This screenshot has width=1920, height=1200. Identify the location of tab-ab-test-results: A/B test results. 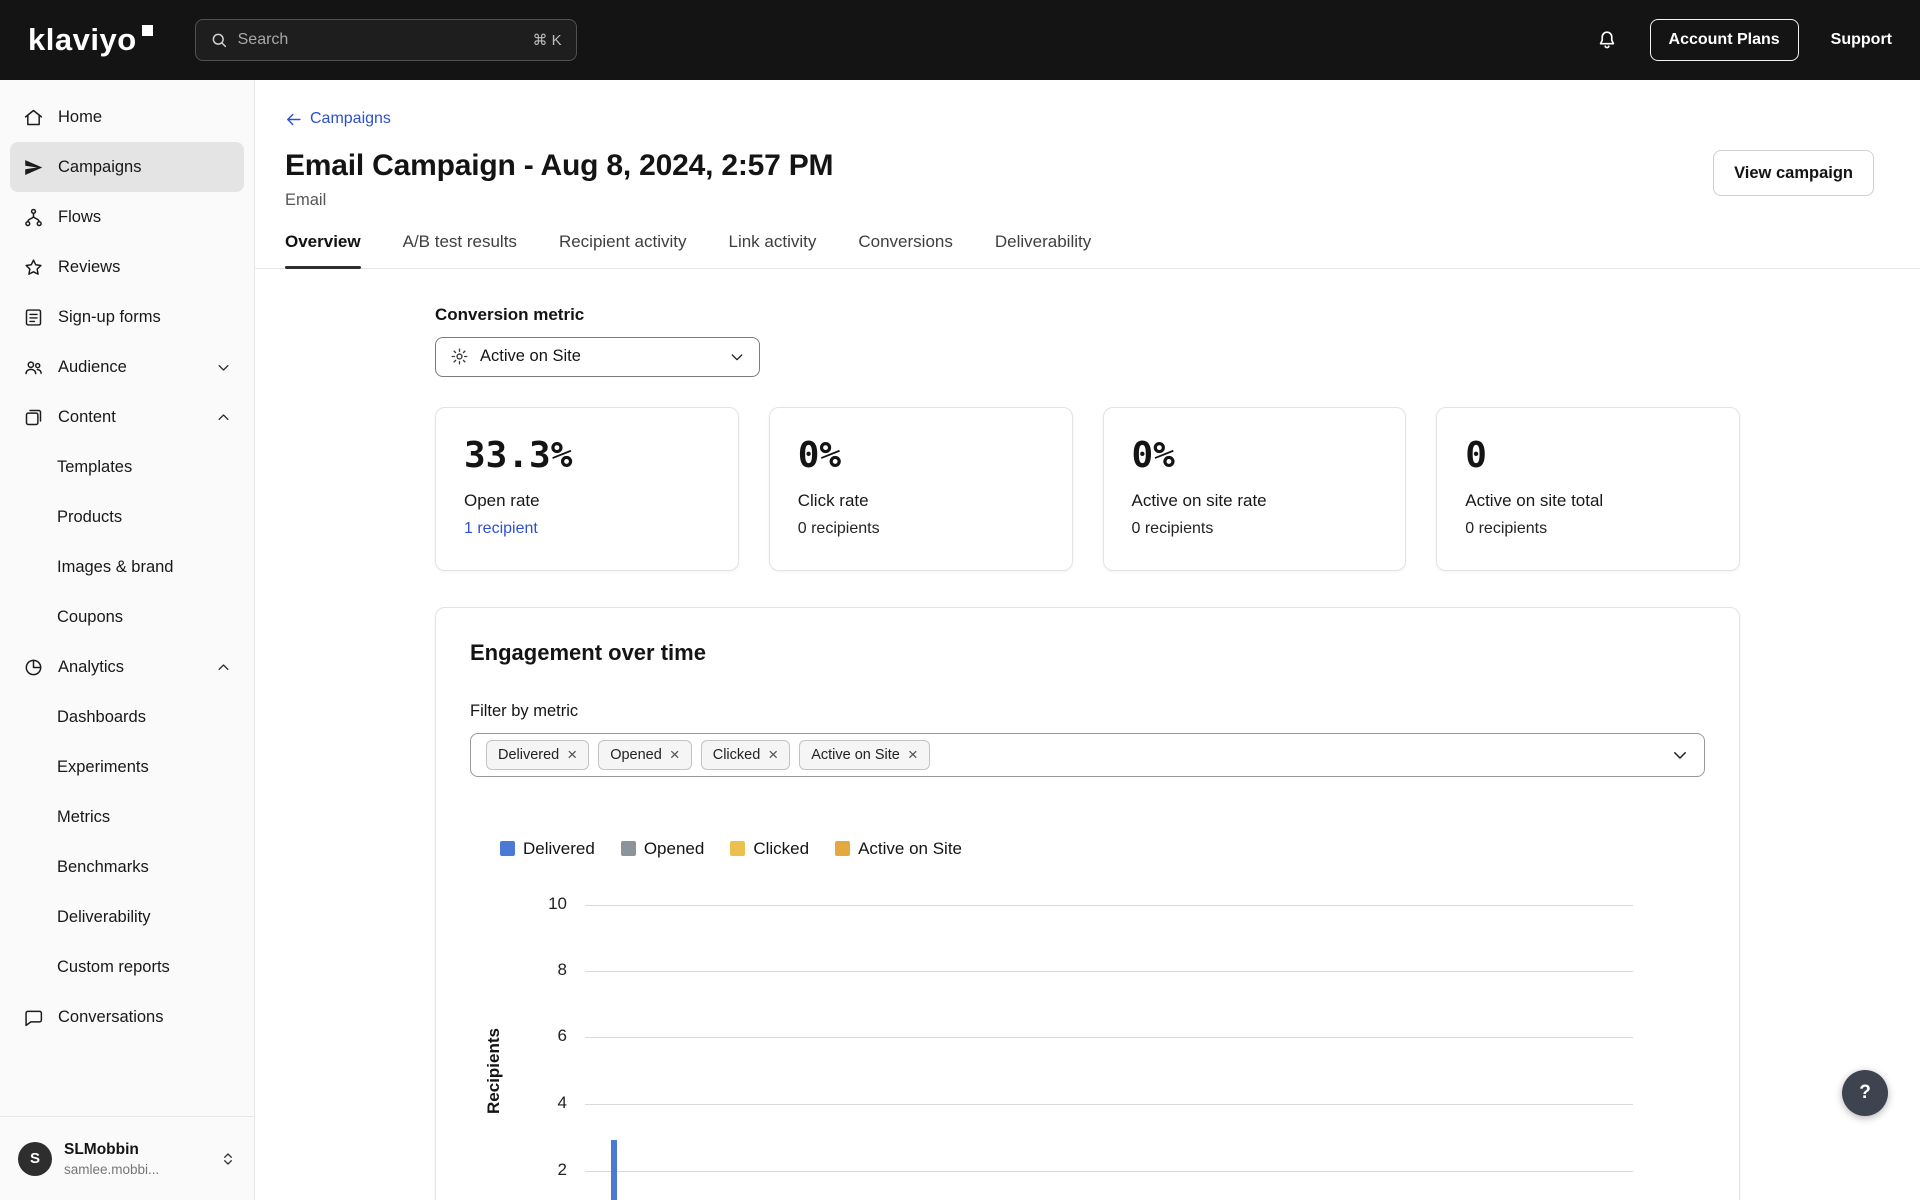
(460, 250).